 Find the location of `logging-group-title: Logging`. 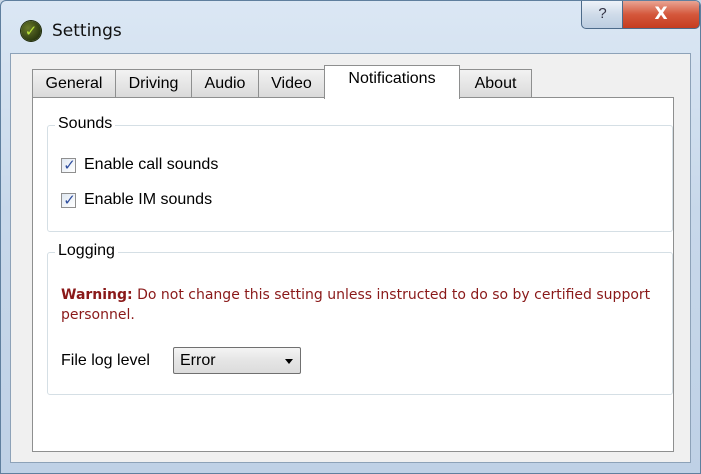

logging-group-title: Logging is located at coordinates (86, 251).